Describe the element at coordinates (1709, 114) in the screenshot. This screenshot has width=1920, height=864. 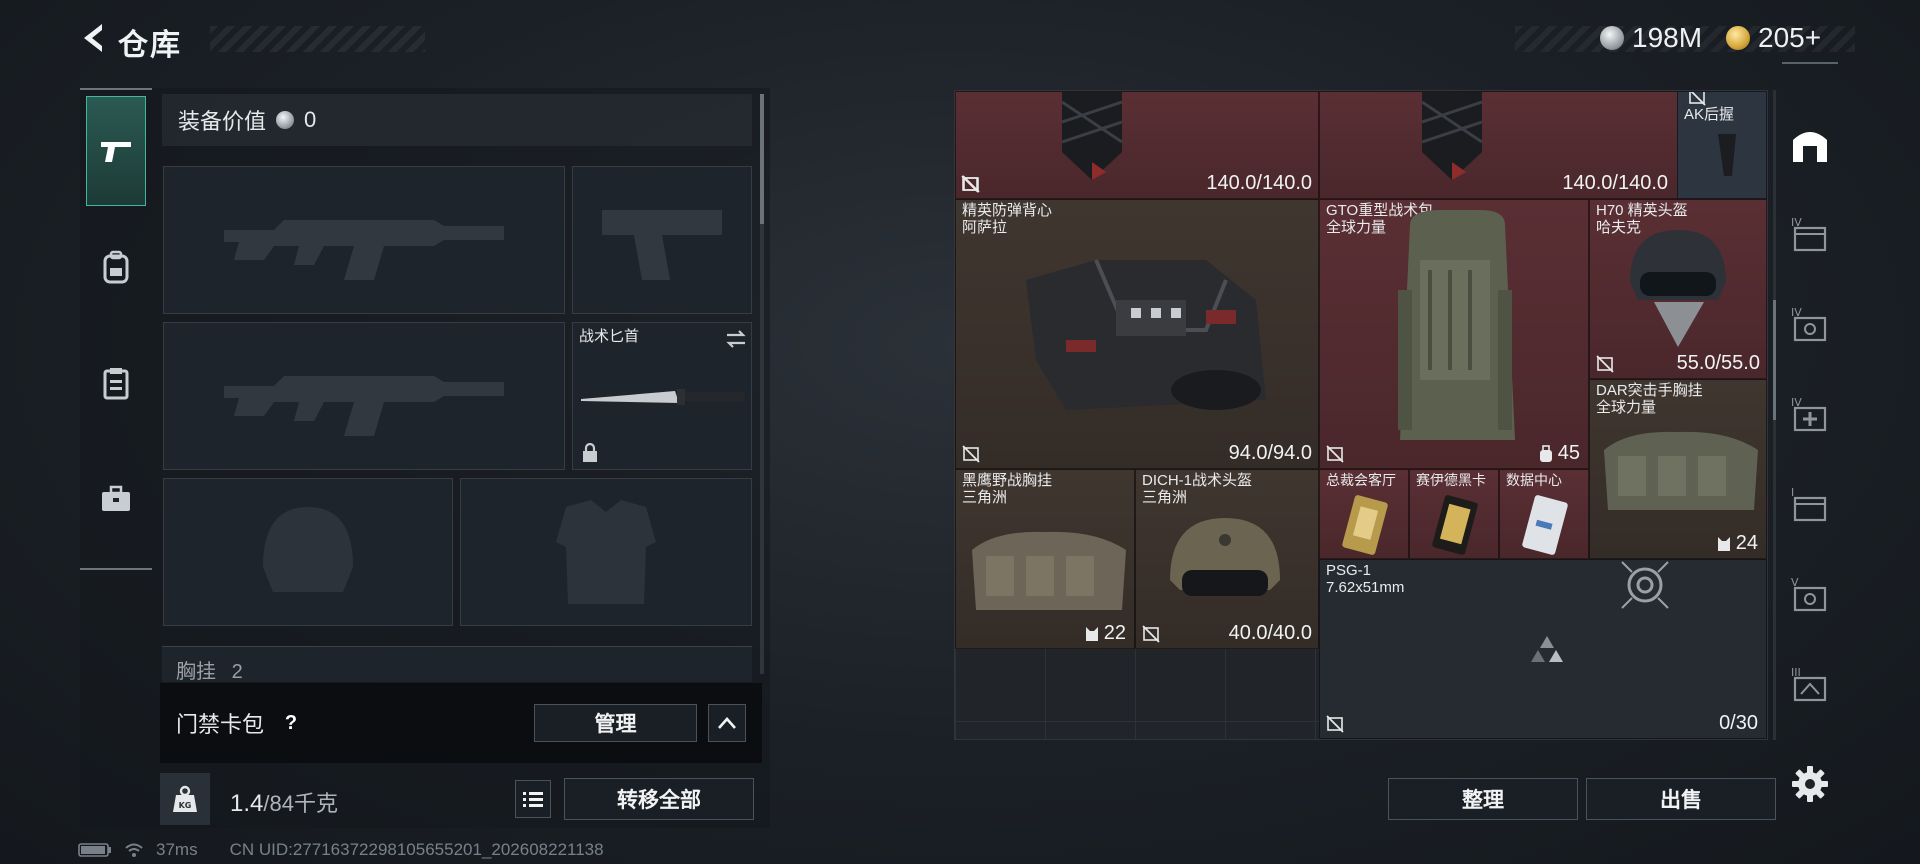
I see `item-name: AK后握` at that location.